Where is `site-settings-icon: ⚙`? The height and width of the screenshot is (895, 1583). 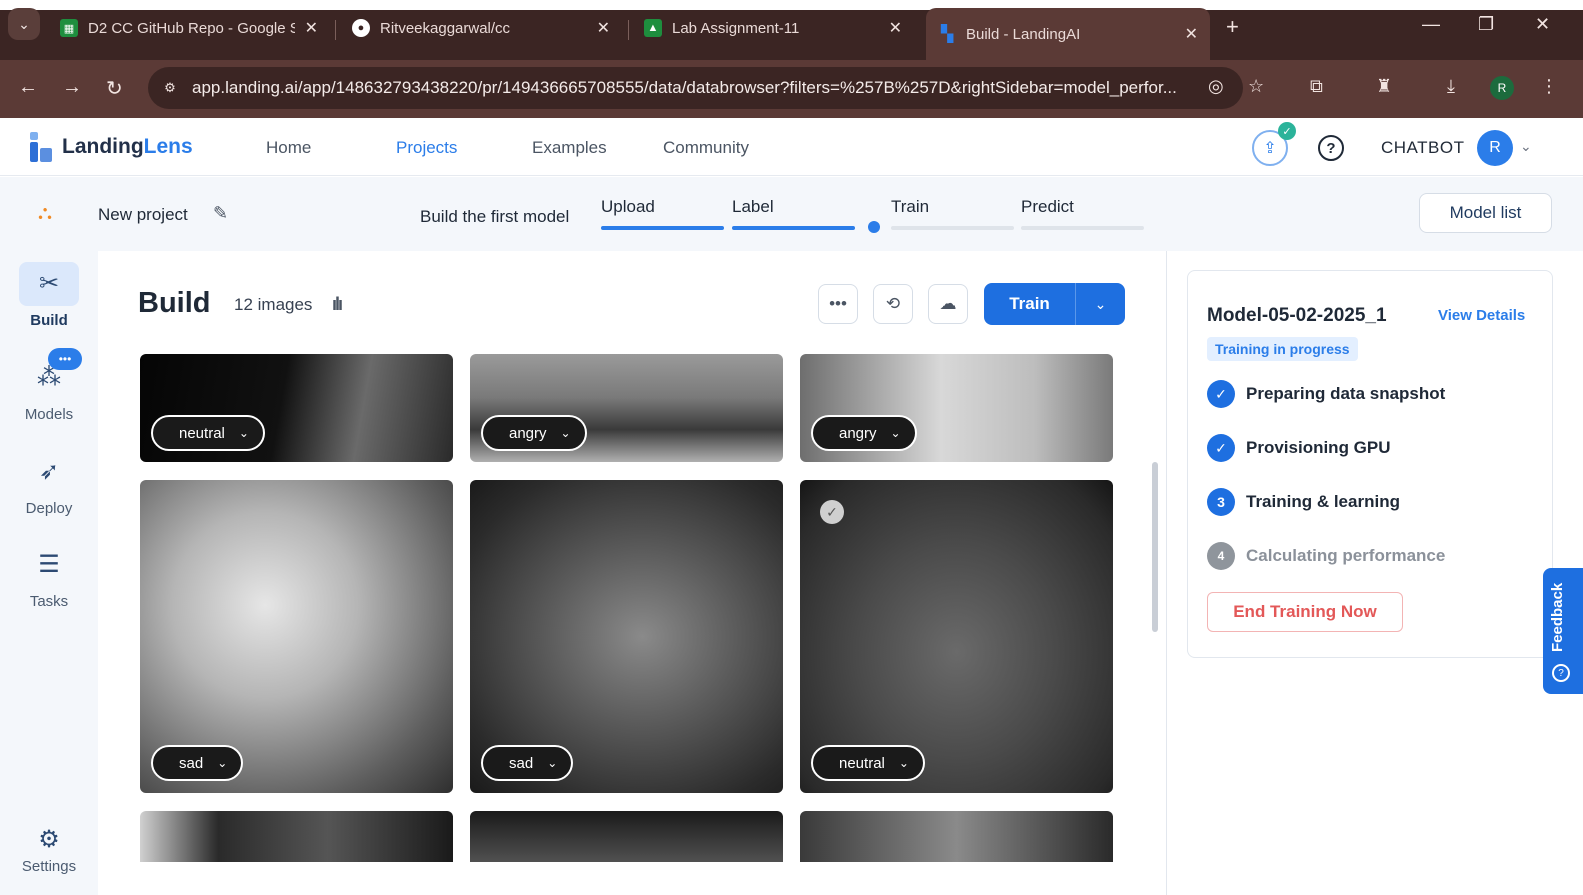
site-settings-icon: ⚙ is located at coordinates (170, 88).